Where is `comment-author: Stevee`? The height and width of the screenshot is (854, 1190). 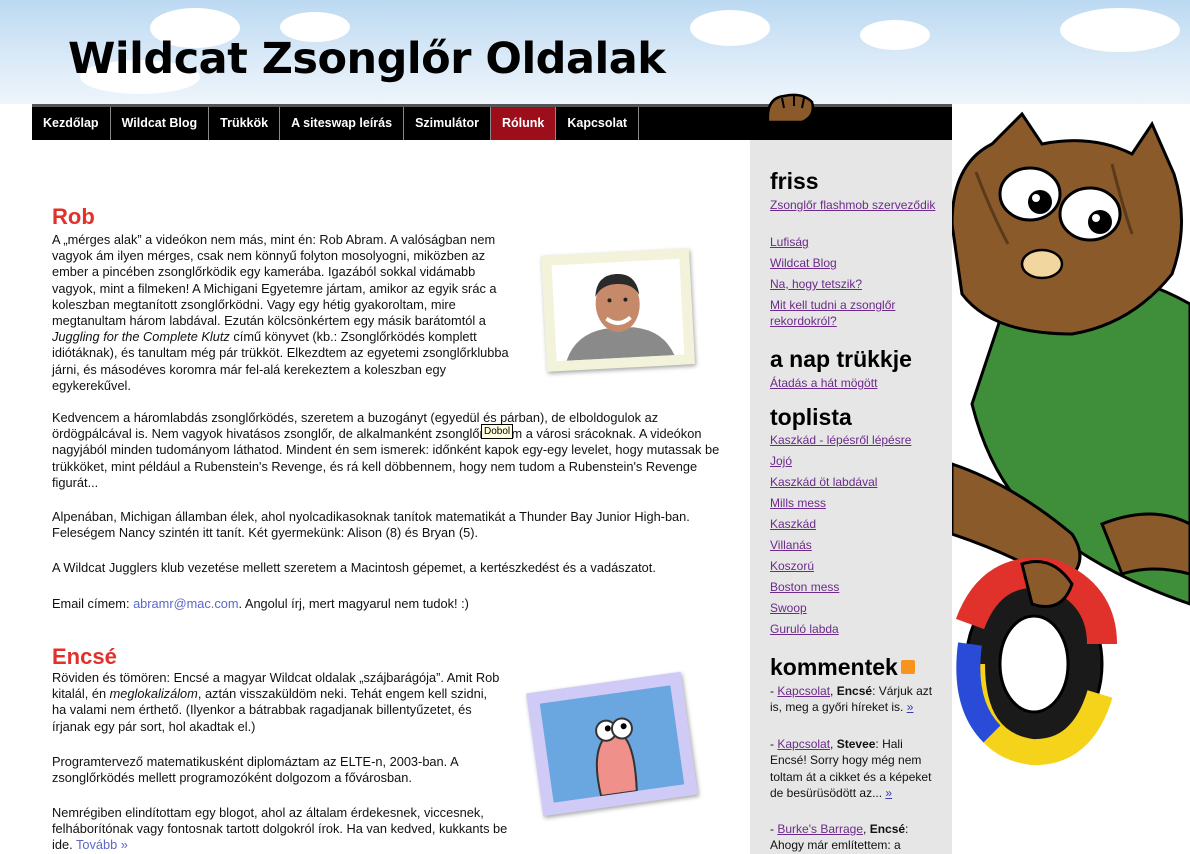
comment-author: Stevee is located at coordinates (856, 744).